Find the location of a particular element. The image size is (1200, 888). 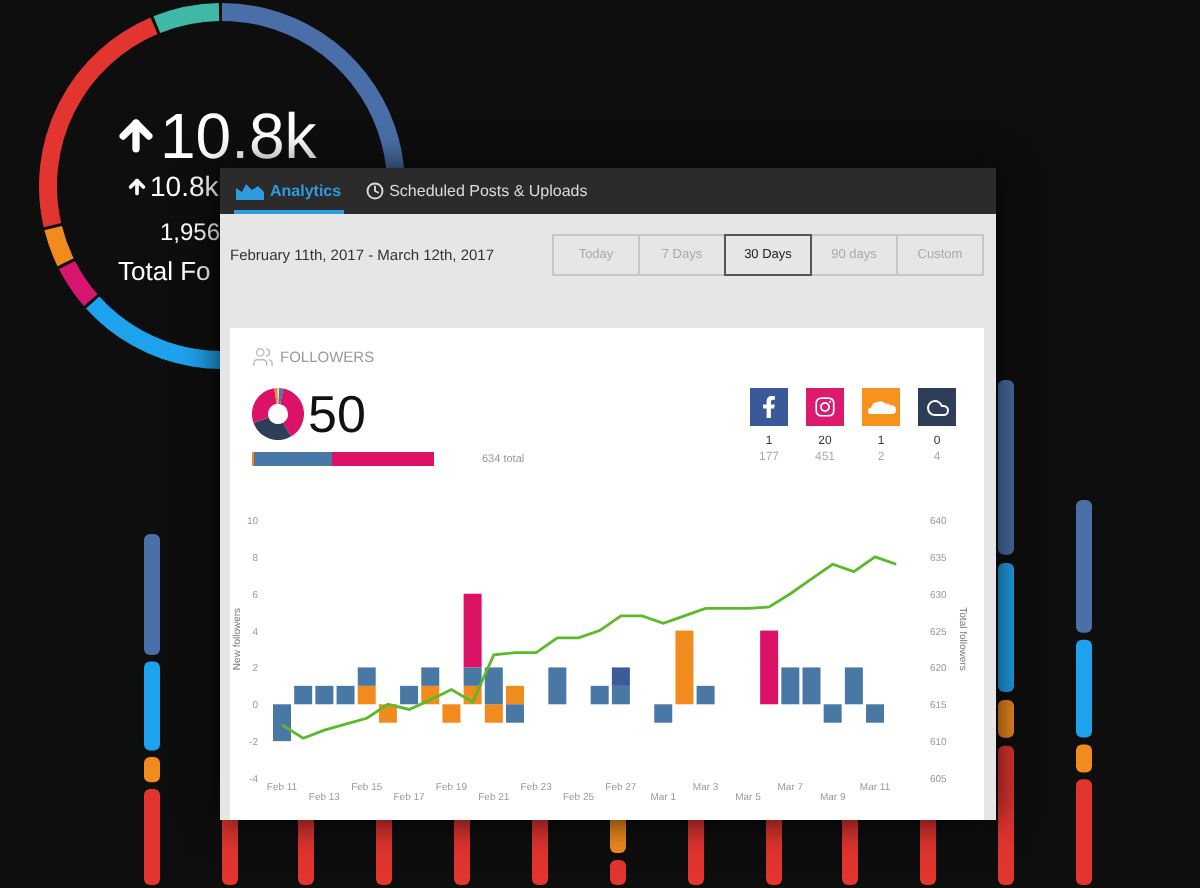

sub-value: 10.8k is located at coordinates (184, 186).